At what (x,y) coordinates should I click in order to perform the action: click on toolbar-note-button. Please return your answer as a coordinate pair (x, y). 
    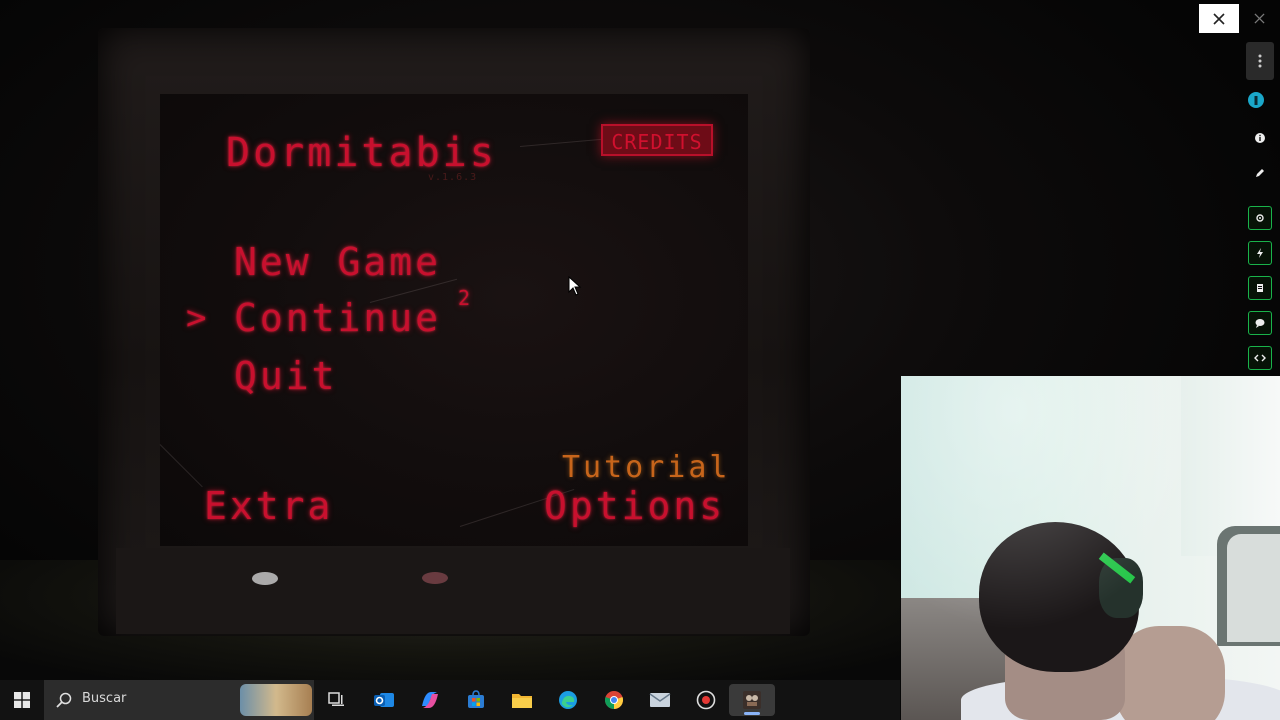
    Looking at the image, I should click on (1260, 288).